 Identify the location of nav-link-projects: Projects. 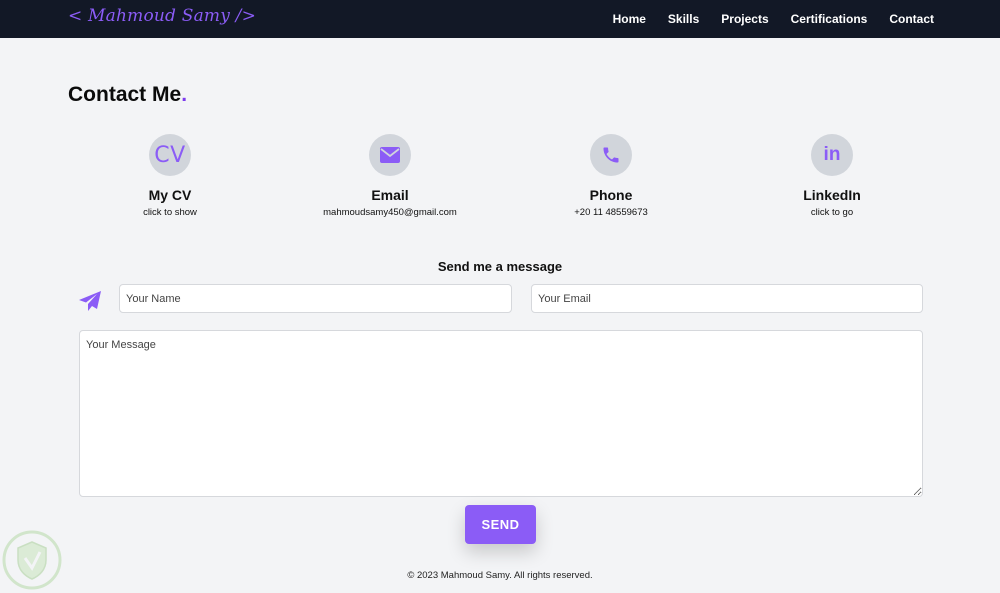
(744, 19).